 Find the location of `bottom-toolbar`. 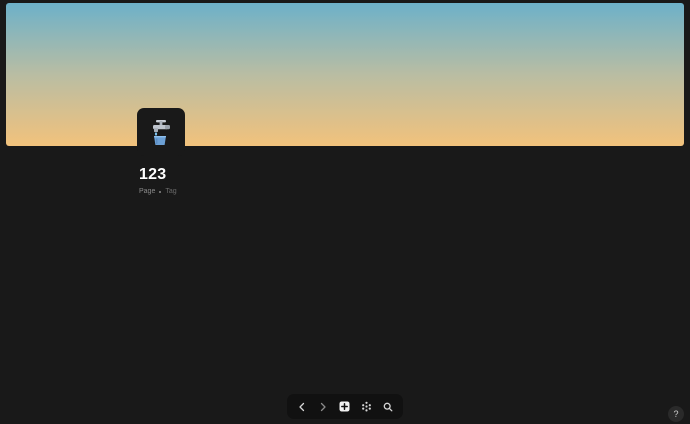

bottom-toolbar is located at coordinates (345, 406).